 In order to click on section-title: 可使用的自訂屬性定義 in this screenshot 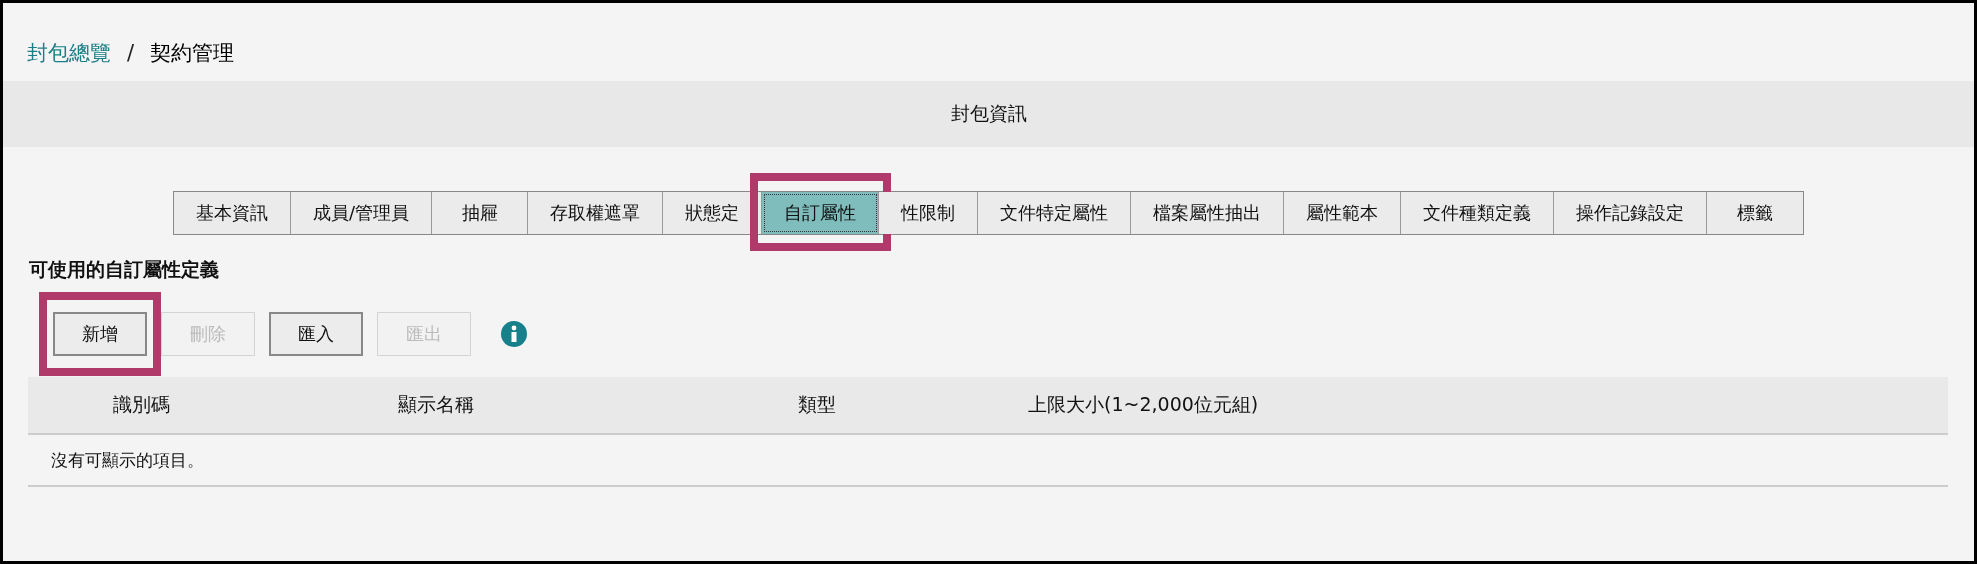, I will do `click(124, 269)`.